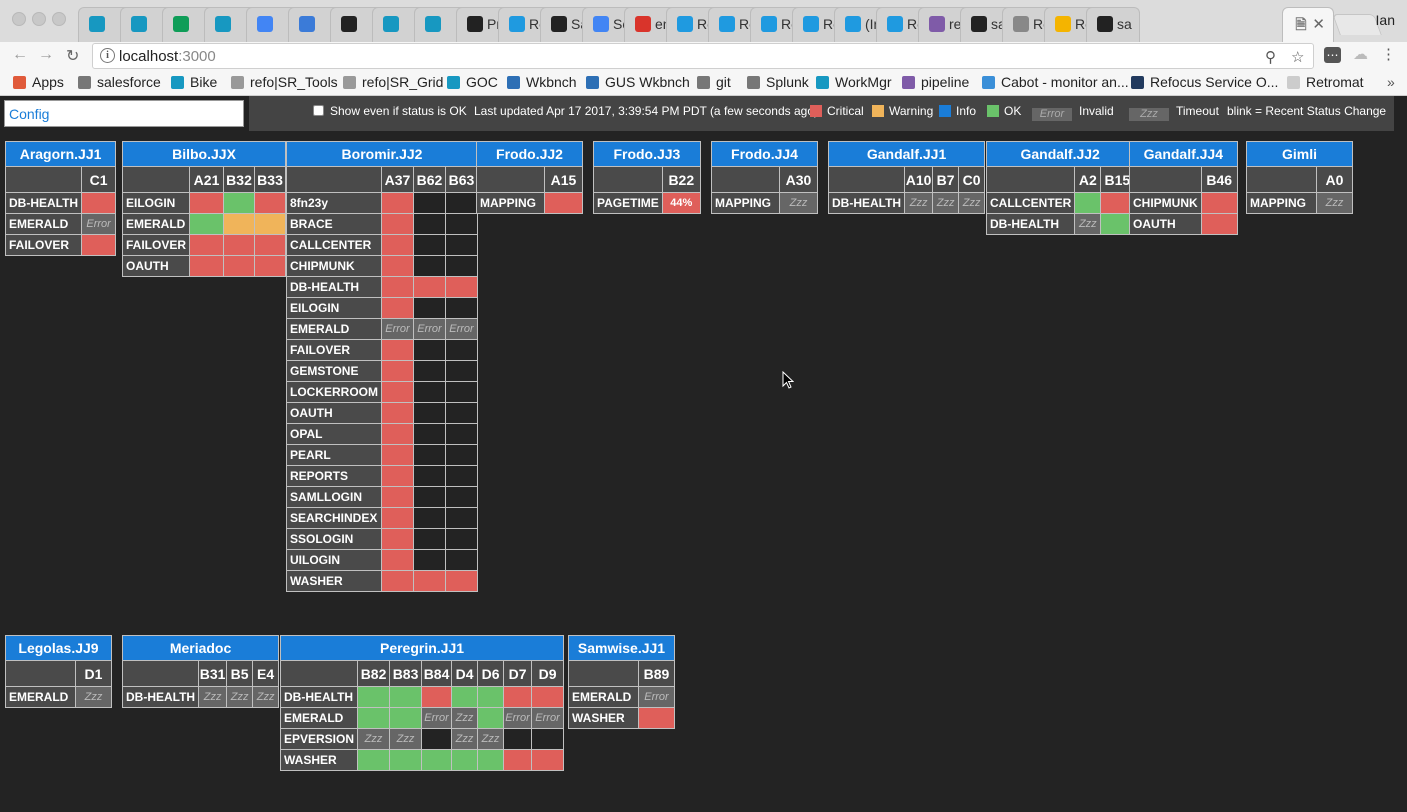 The image size is (1407, 812). Describe the element at coordinates (194, 82) in the screenshot. I see `bookmark-bike: Bike` at that location.